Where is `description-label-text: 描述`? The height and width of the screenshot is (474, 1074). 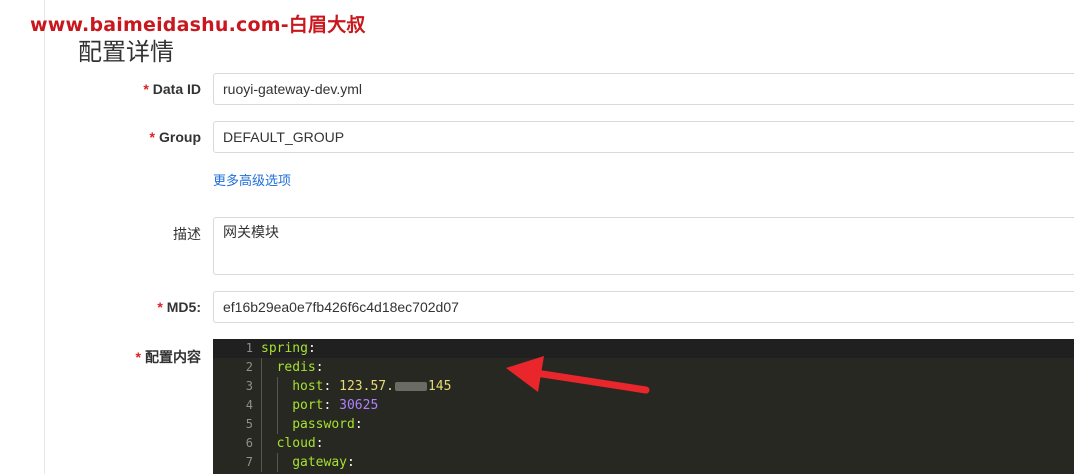 description-label-text: 描述 is located at coordinates (187, 234).